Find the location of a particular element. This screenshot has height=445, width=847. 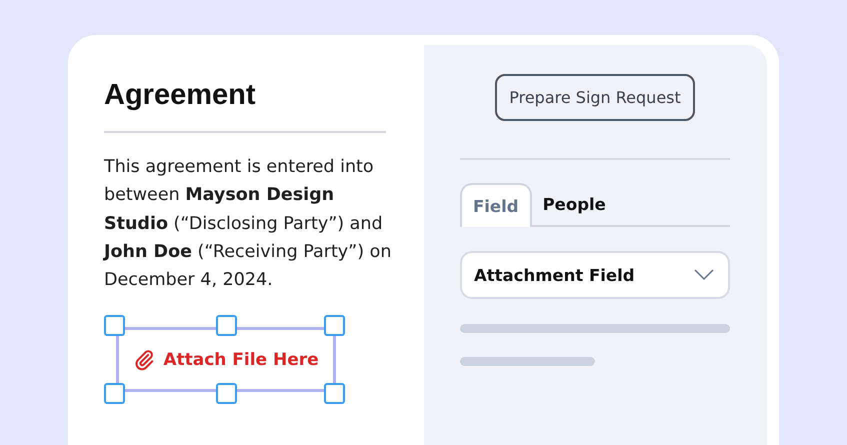

field-type-dropdown: Attachment Field is located at coordinates (595, 275).